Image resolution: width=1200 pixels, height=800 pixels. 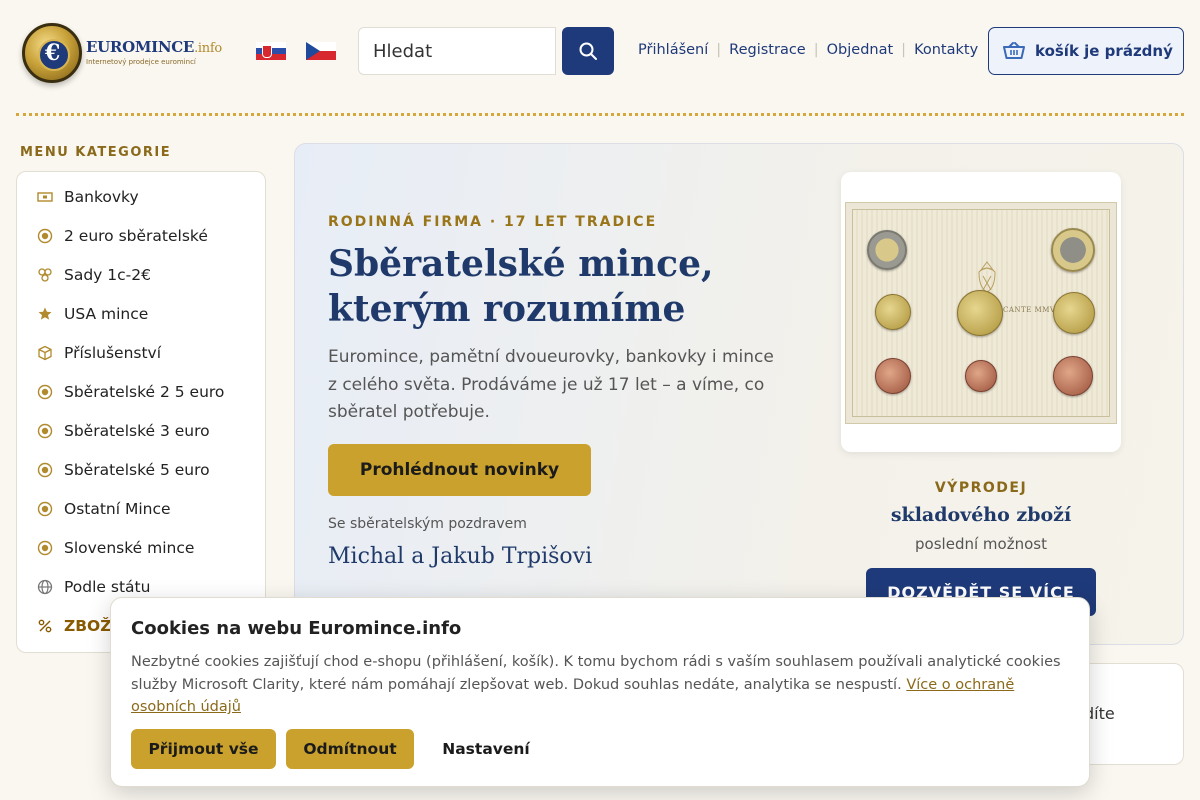 I want to click on hero-signature: Michal a Jakub Trpišovi, so click(x=460, y=556).